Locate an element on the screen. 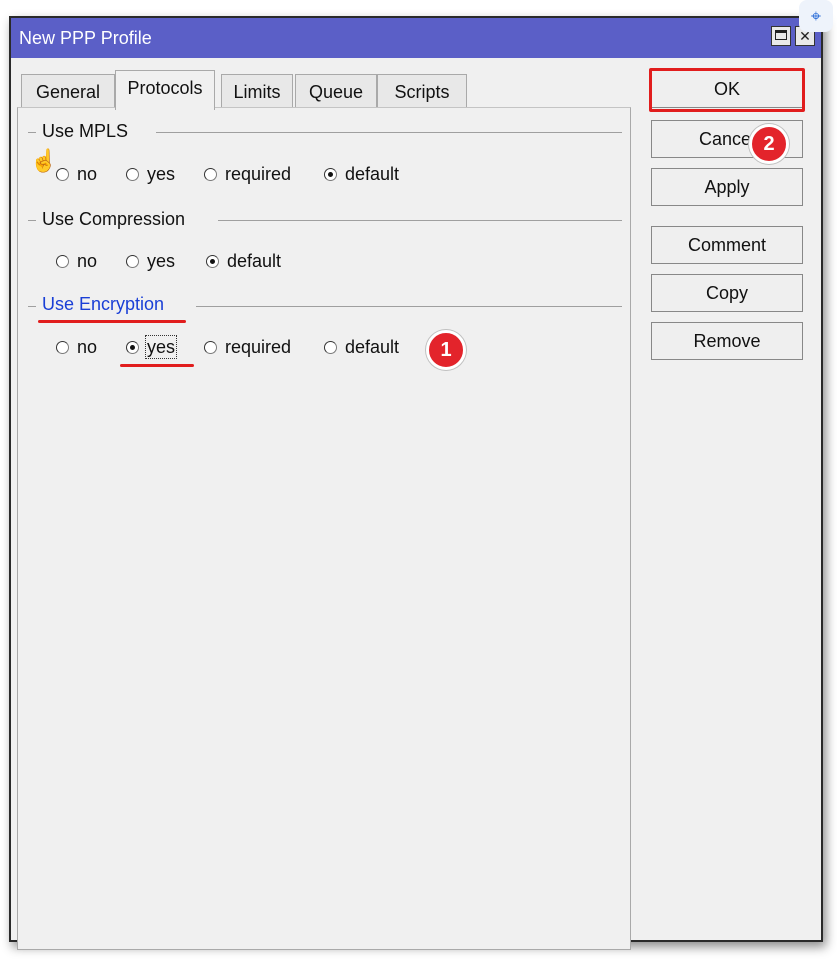  annotation-badge-step-1: 1 is located at coordinates (446, 350).